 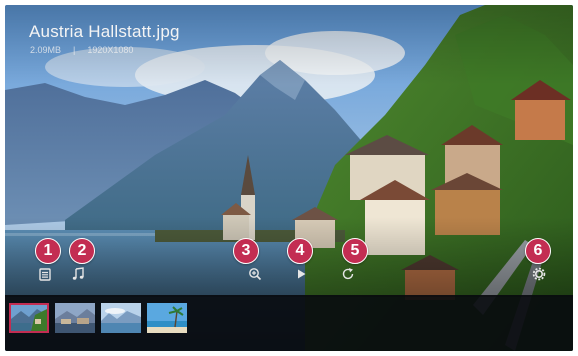 I want to click on file-name: Austria Hallstatt.jpg, so click(x=104, y=31).